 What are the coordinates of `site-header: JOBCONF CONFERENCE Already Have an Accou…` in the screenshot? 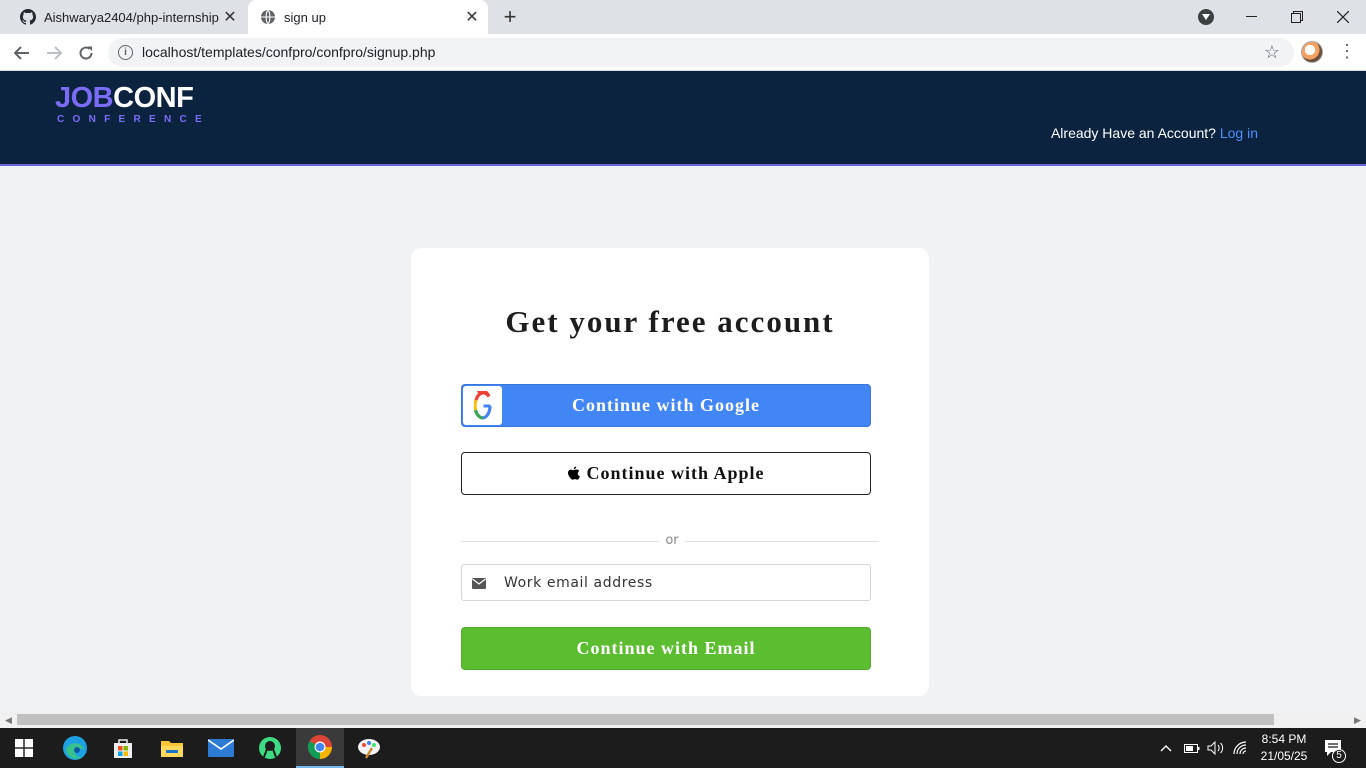 It's located at (683, 118).